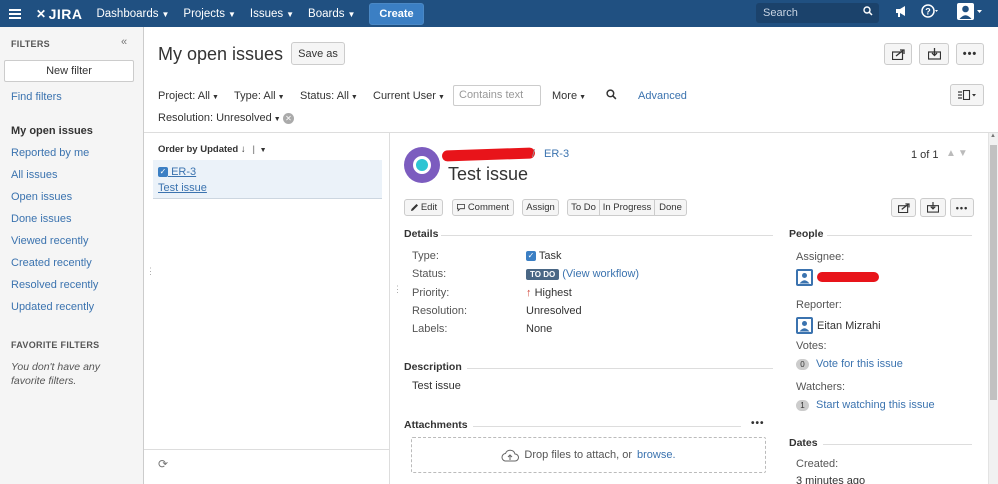  What do you see at coordinates (859, 364) in the screenshot?
I see `vote-link: Vote for this issue` at bounding box center [859, 364].